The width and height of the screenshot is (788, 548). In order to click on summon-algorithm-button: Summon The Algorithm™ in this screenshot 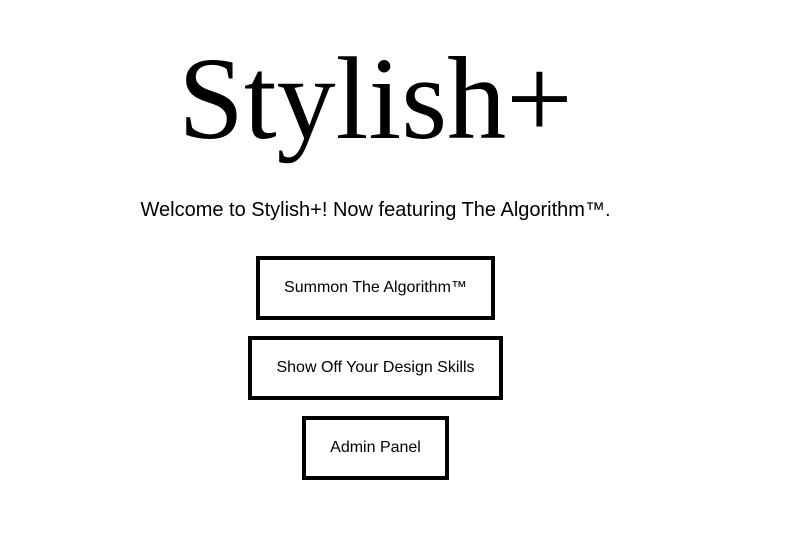, I will do `click(375, 288)`.